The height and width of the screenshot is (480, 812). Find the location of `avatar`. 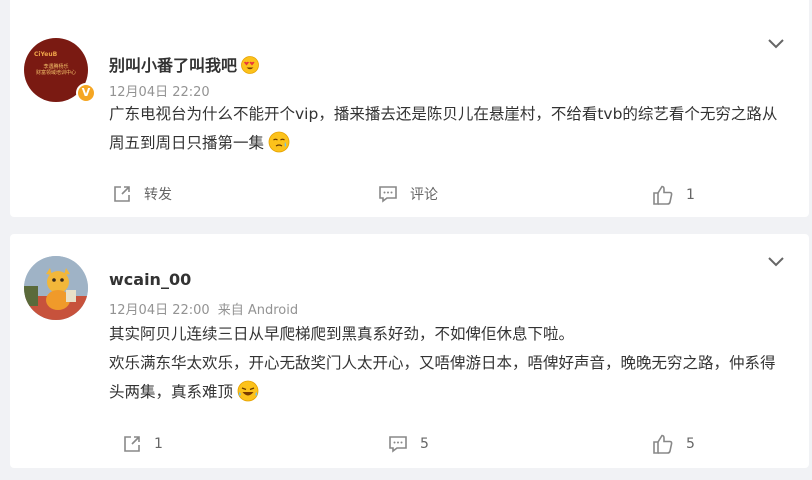

avatar is located at coordinates (56, 288).